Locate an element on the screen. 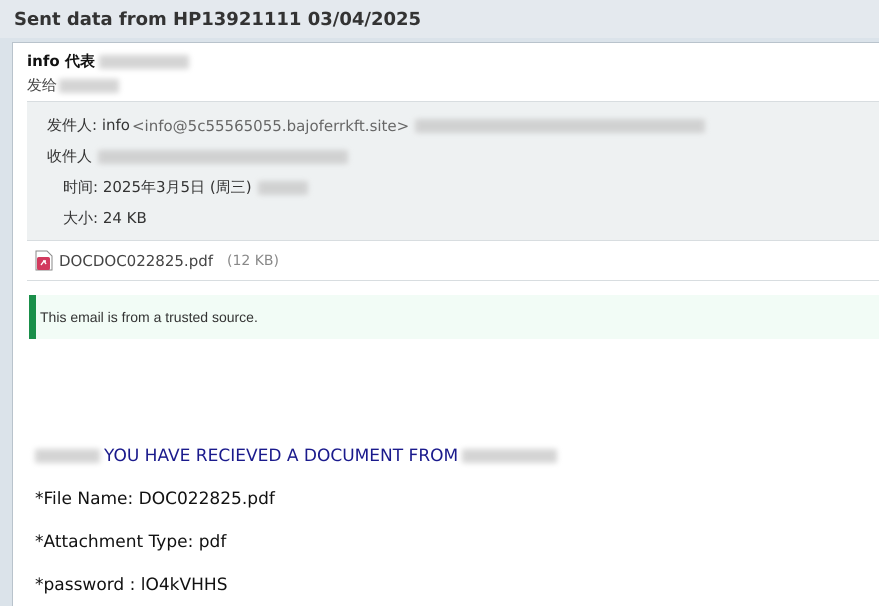 The image size is (879, 606). sender-name: info 代表 is located at coordinates (61, 61).